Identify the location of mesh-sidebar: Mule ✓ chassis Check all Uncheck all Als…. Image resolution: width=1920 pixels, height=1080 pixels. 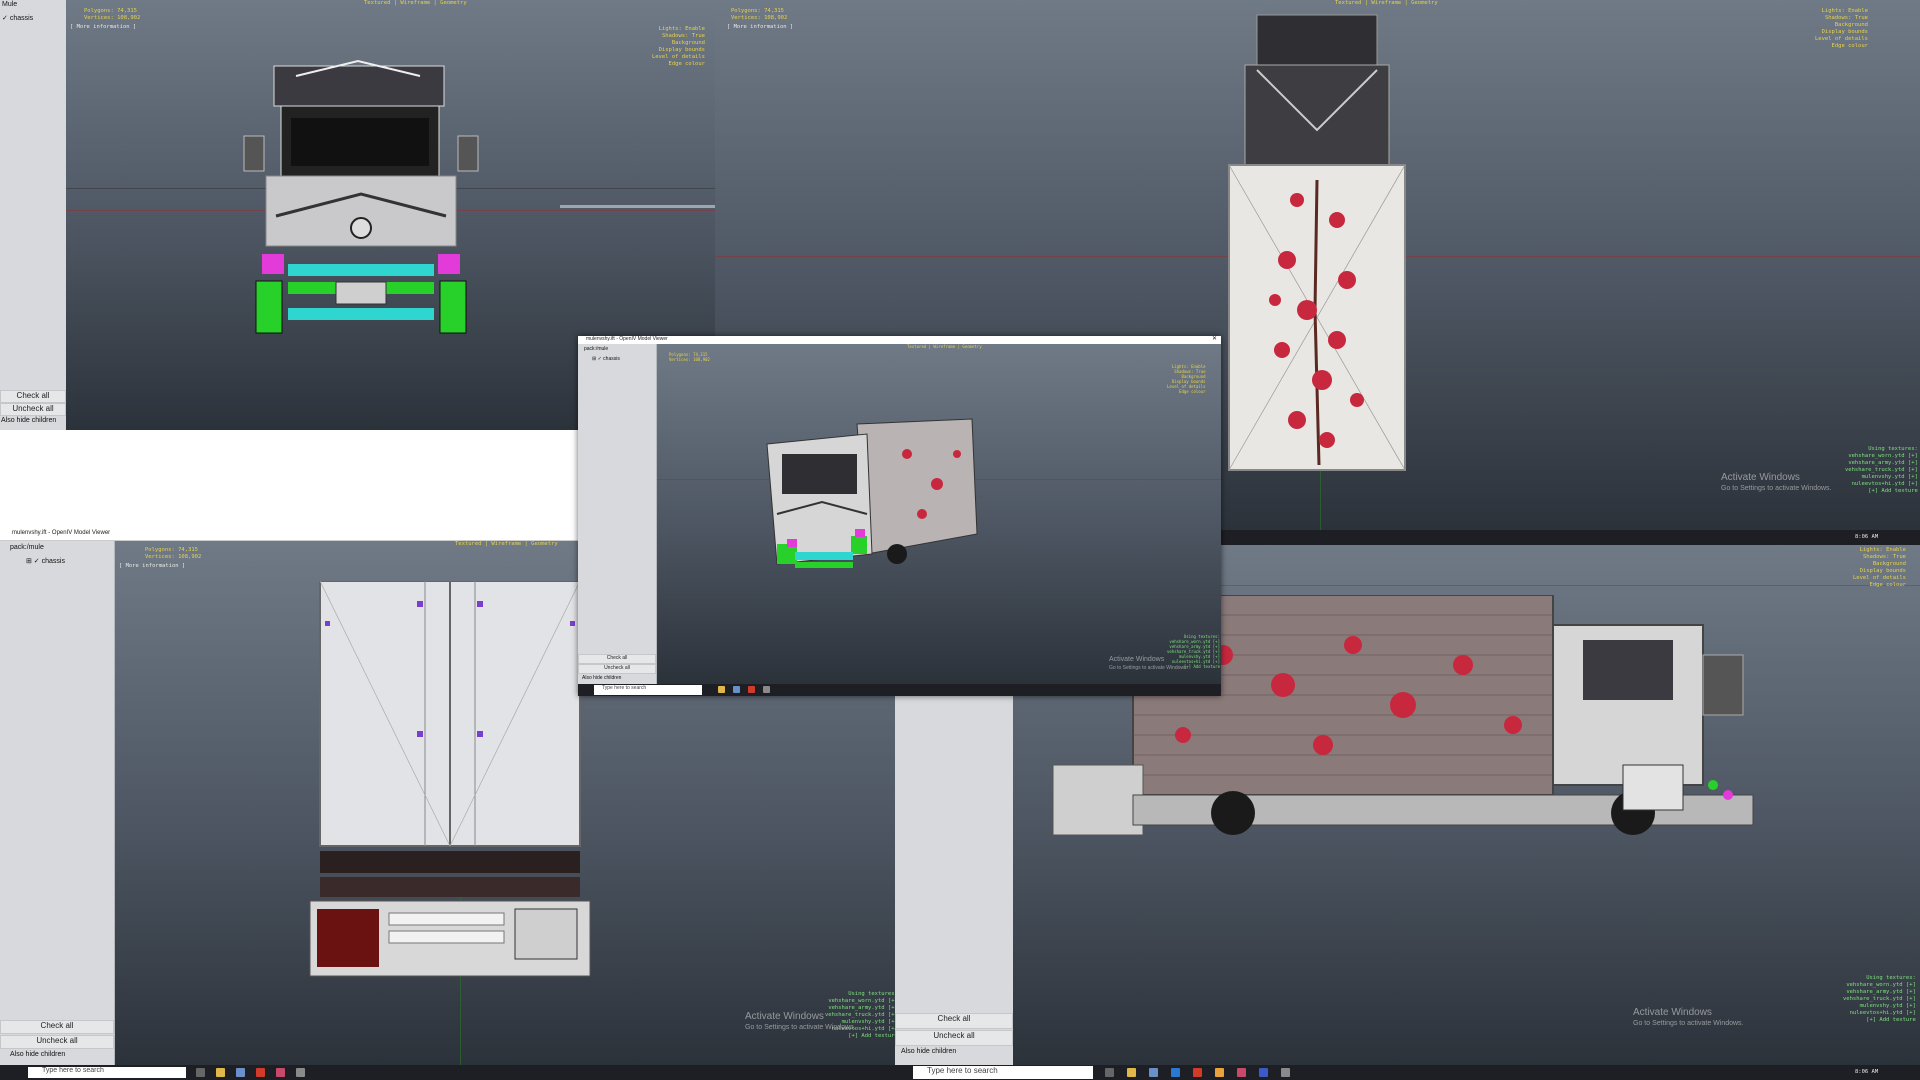
(33, 215).